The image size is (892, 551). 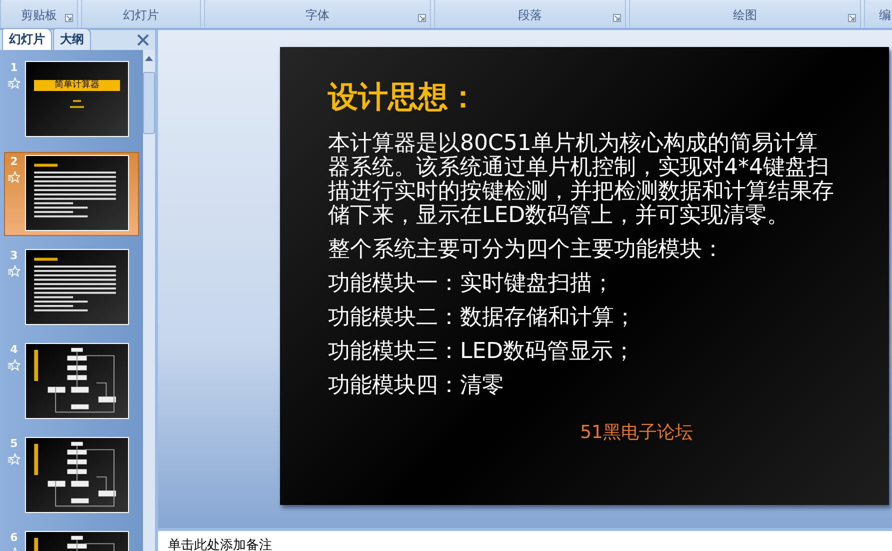 I want to click on slide-list-item: 1 简单计算器, so click(x=71, y=100).